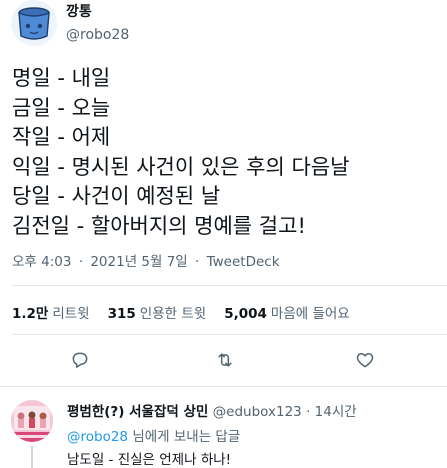 Image resolution: width=447 pixels, height=468 pixels. Describe the element at coordinates (257, 412) in the screenshot. I see `reply-handle: @edubox123` at that location.